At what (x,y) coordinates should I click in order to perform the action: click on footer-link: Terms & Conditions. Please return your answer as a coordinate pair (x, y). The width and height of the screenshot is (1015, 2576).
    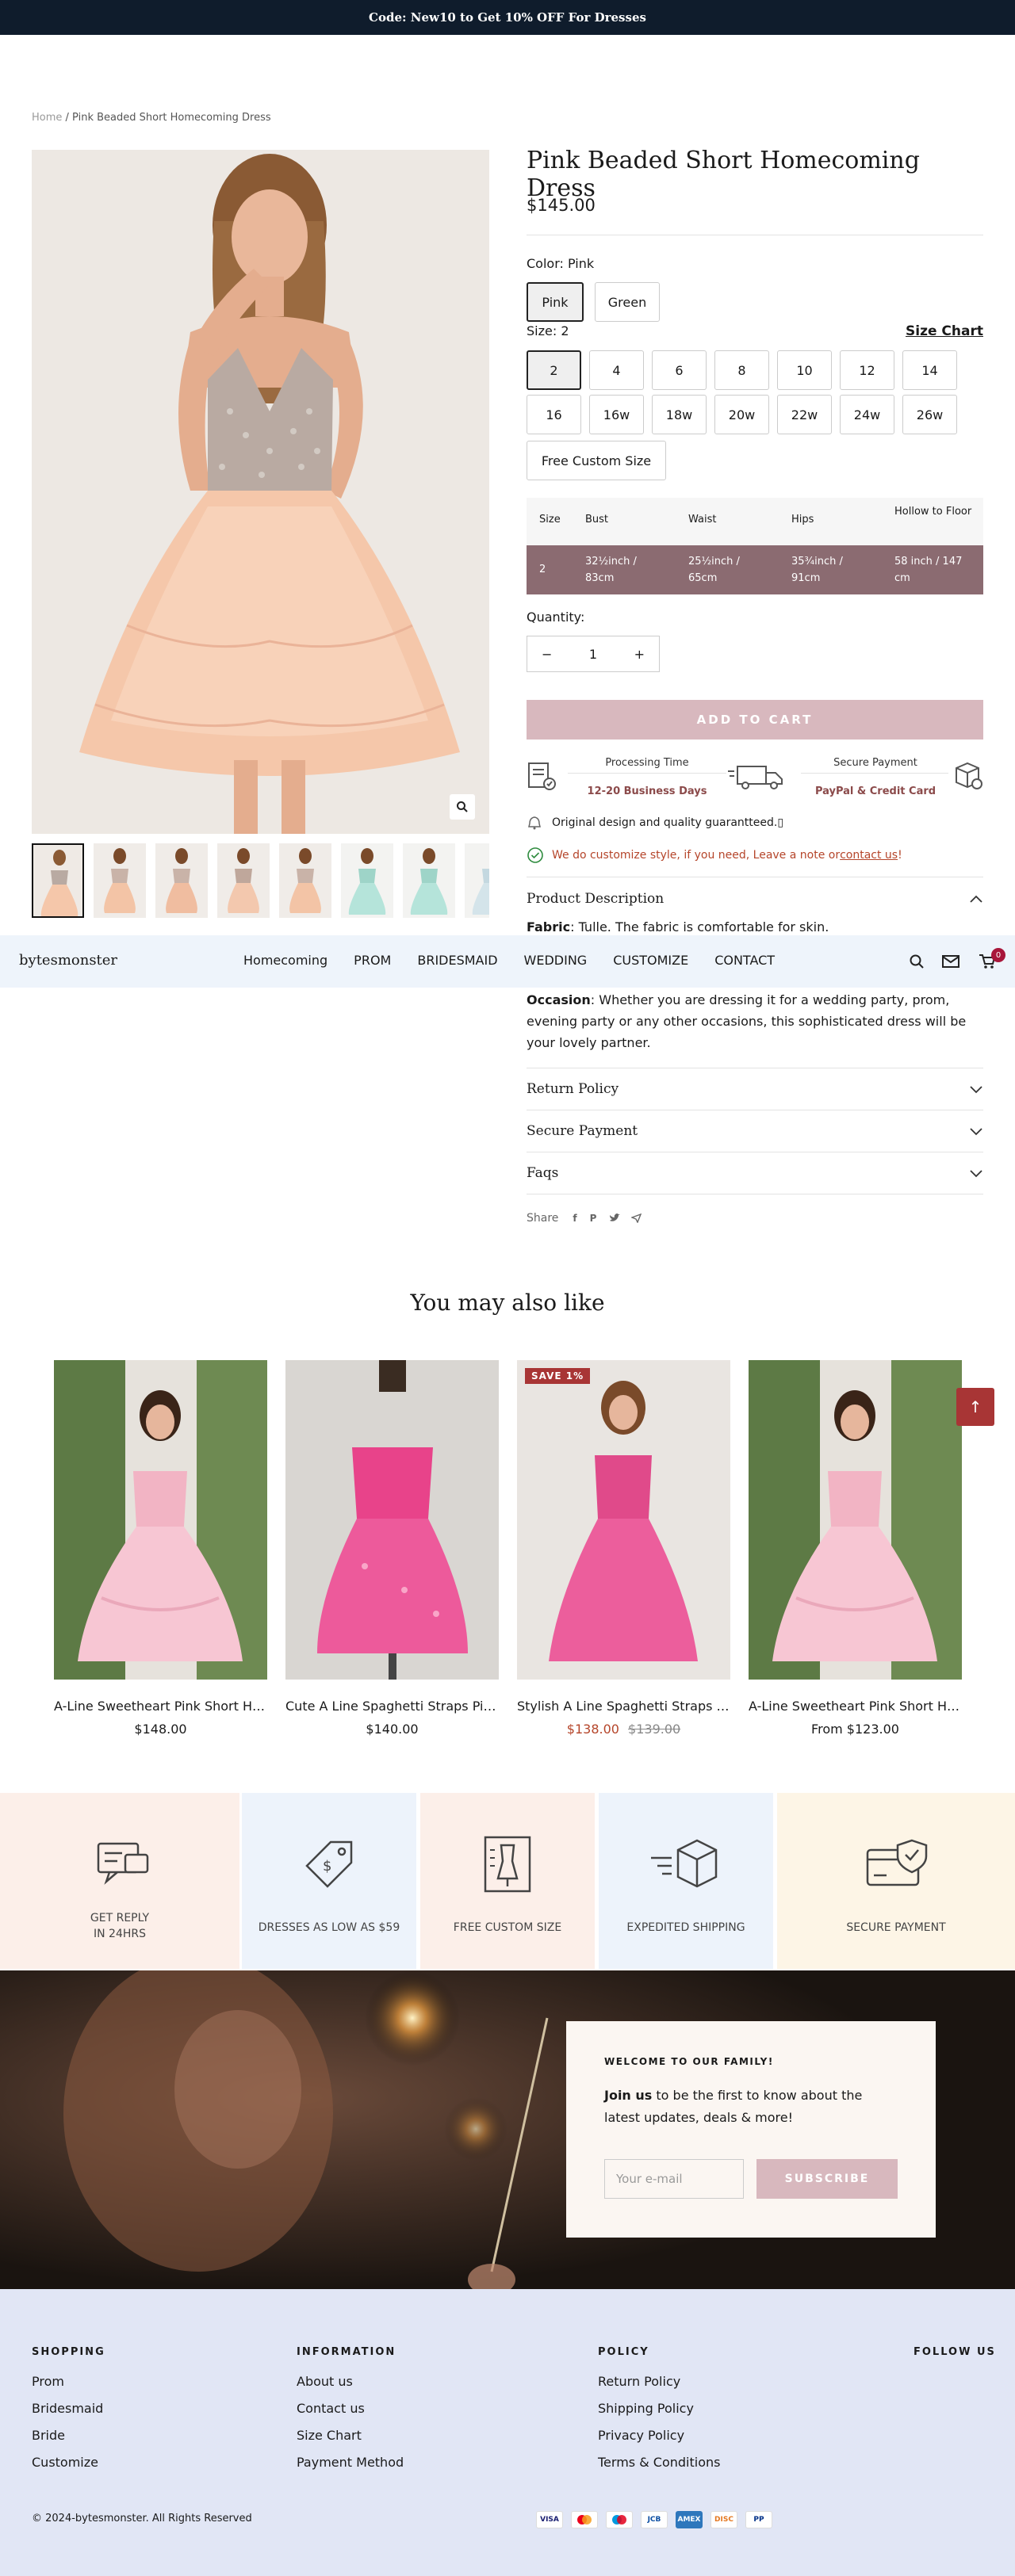
    Looking at the image, I should click on (659, 2462).